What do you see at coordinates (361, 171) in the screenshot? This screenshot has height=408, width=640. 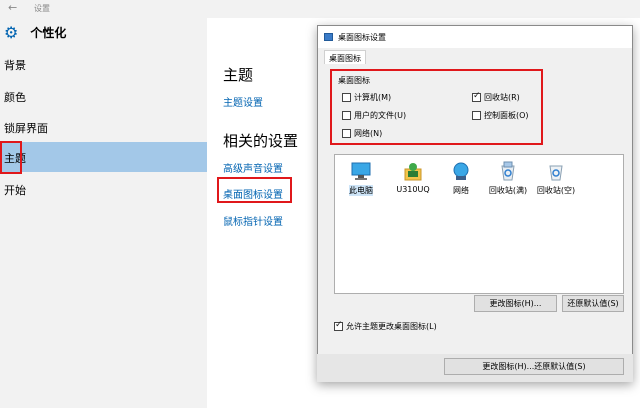 I see `computer-icon` at bounding box center [361, 171].